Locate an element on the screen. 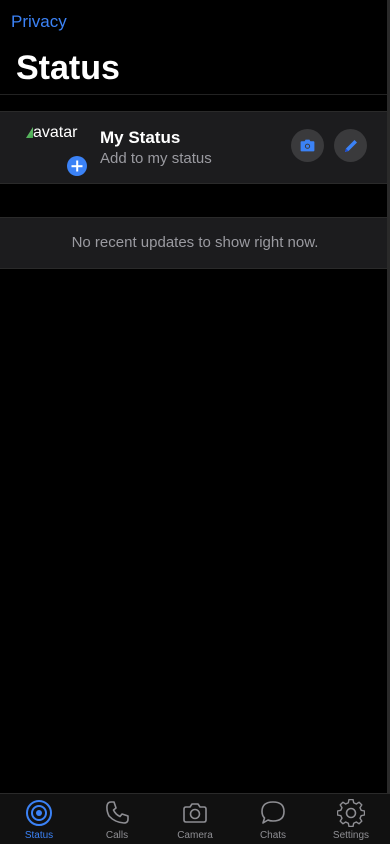 Image resolution: width=390 pixels, height=844 pixels. phone-icon is located at coordinates (117, 812).